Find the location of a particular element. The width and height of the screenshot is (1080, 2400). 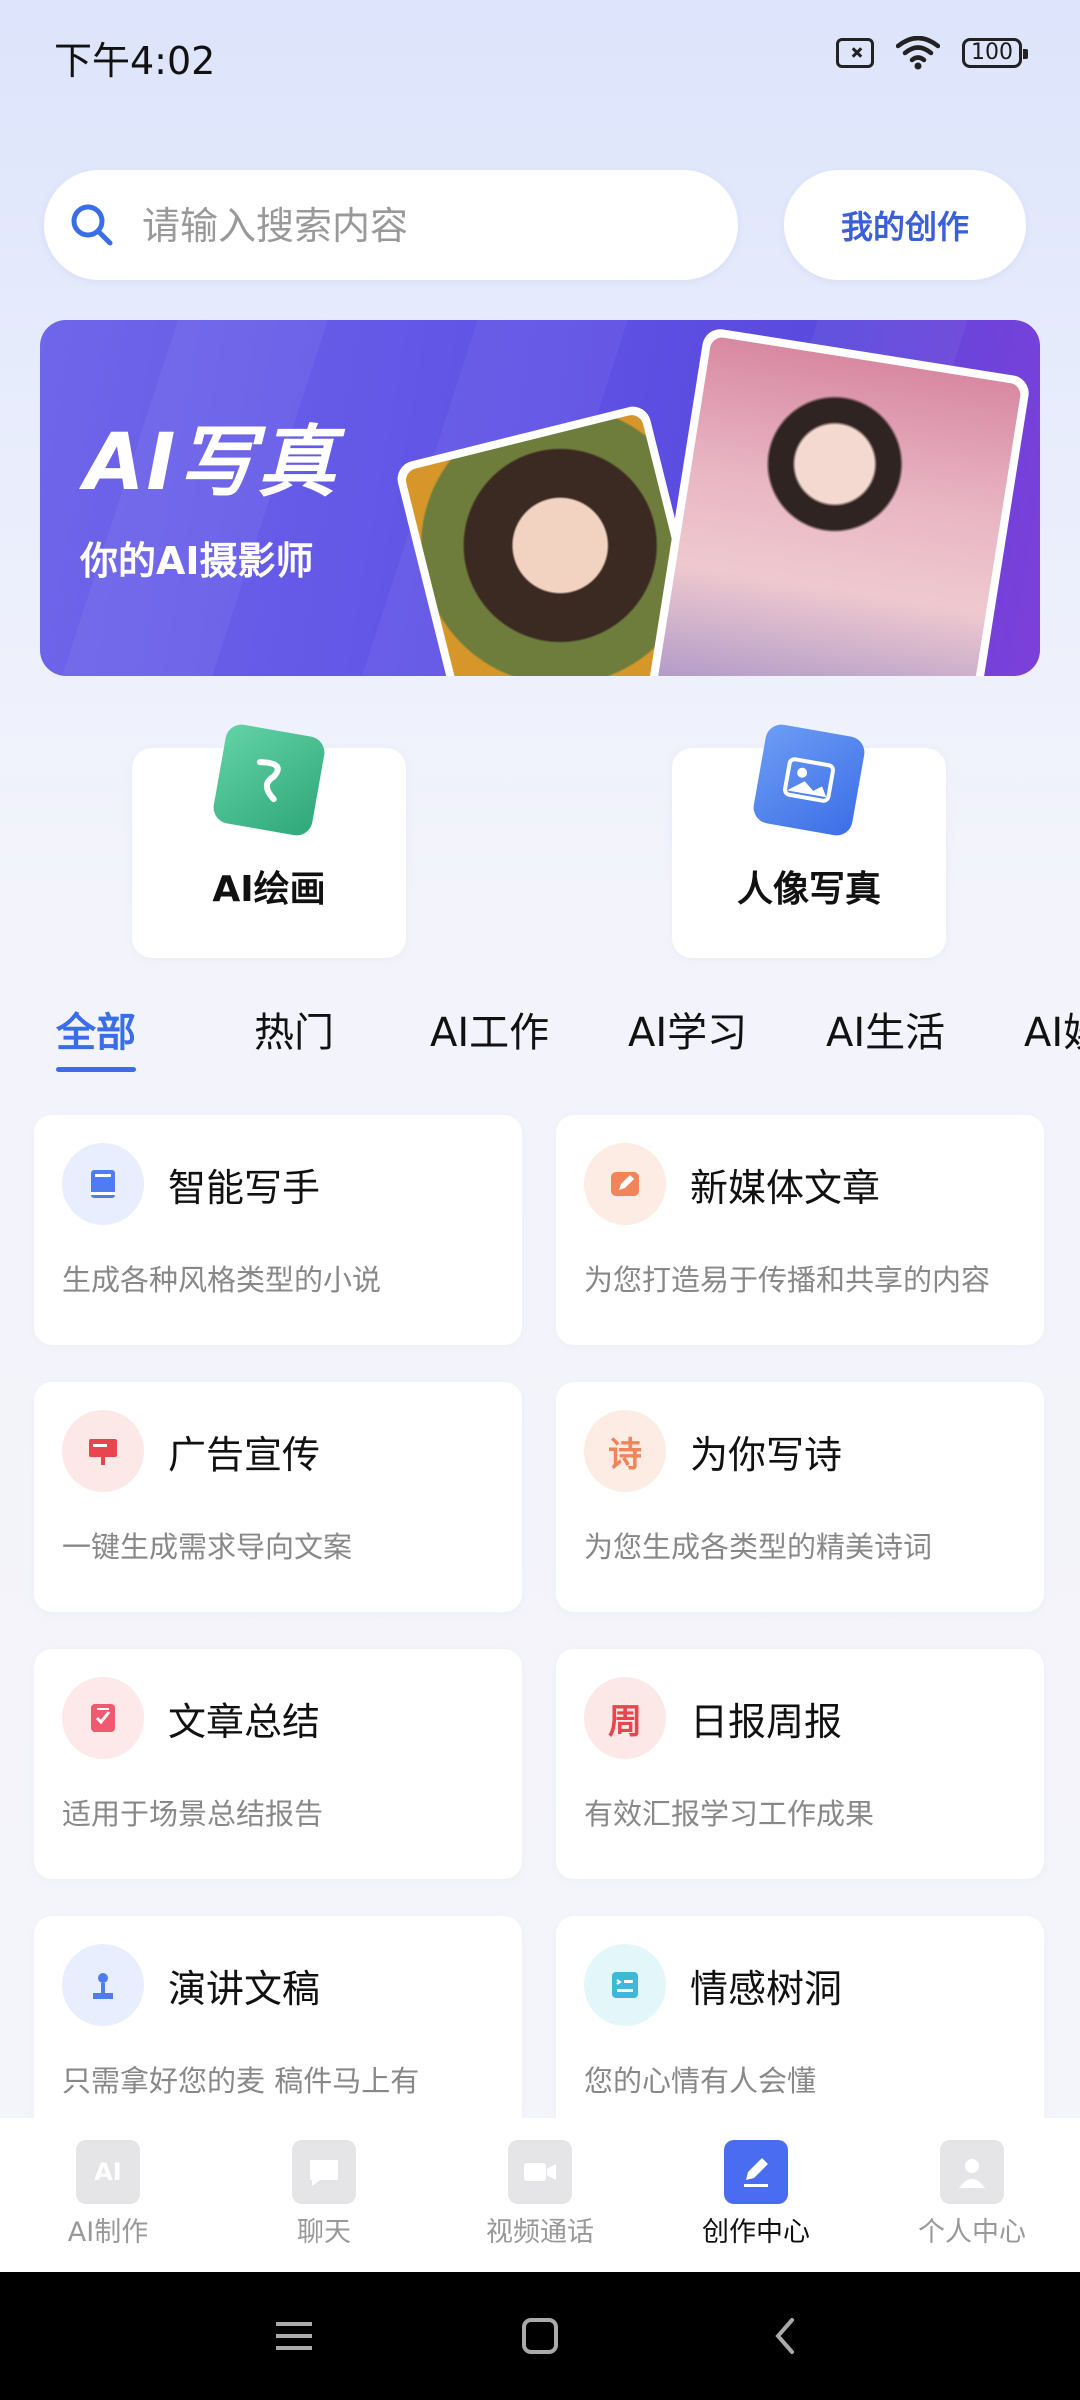

battery-icon: 100 is located at coordinates (995, 53).